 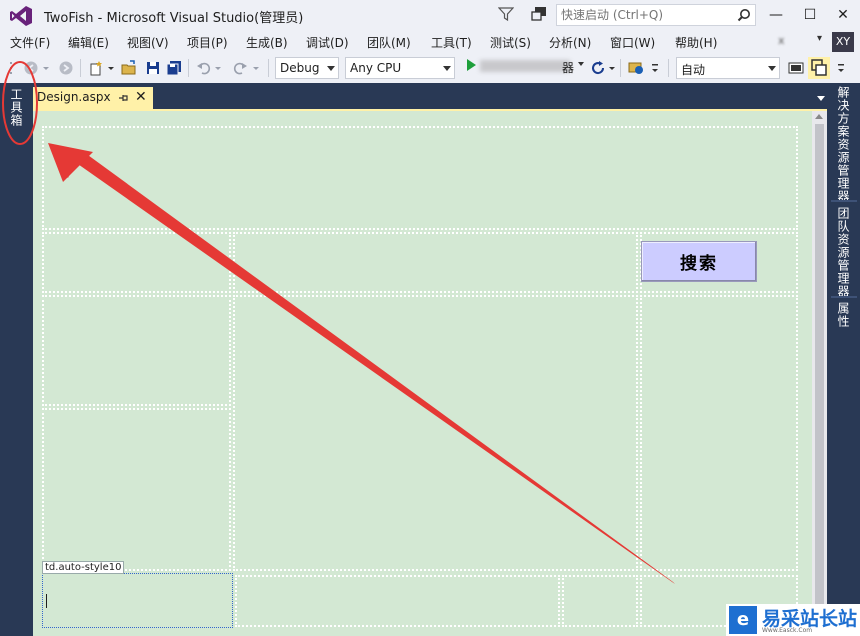 I want to click on user-name: x, so click(x=781, y=40).